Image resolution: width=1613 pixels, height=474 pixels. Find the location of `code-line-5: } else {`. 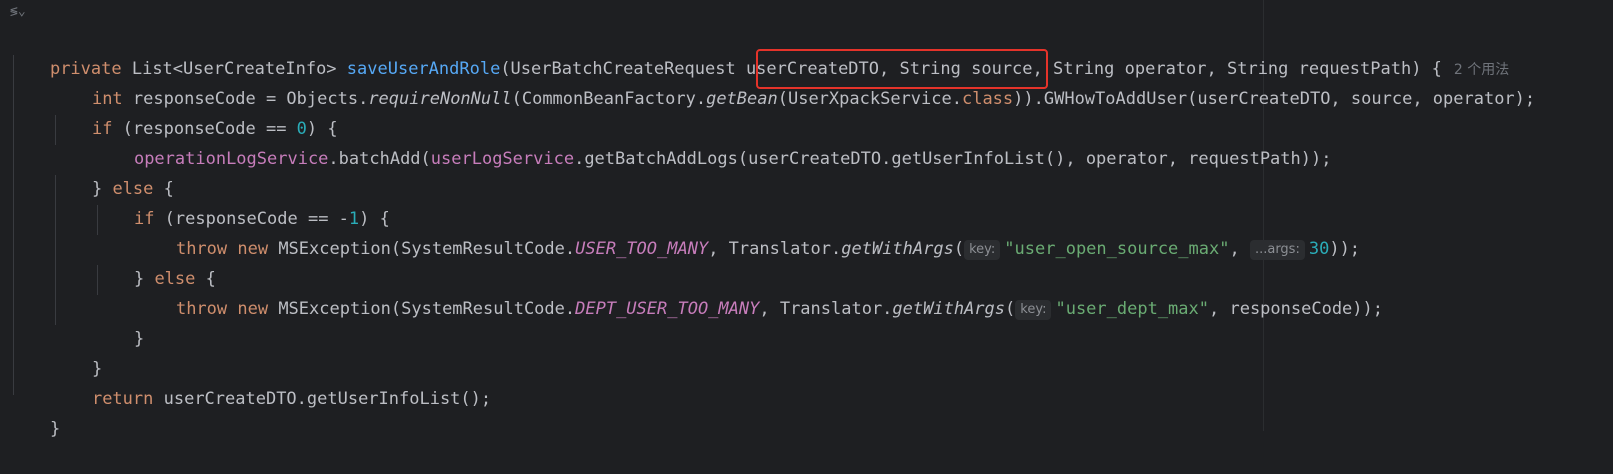

code-line-5: } else { is located at coordinates (112, 171).